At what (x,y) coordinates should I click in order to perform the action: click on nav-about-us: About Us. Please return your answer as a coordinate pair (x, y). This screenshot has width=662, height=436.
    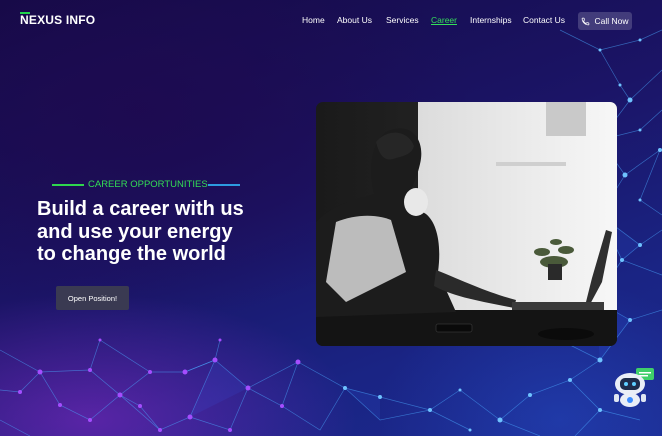
    Looking at the image, I should click on (354, 20).